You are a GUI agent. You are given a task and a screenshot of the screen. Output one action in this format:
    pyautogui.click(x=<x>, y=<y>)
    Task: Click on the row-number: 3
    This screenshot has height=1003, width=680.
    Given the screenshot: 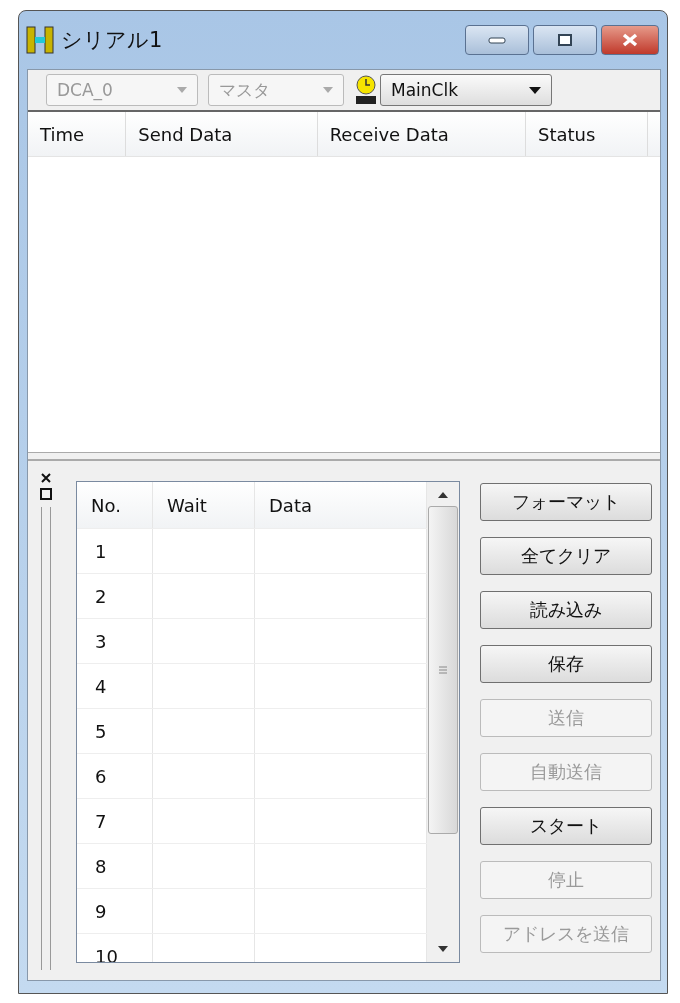 What is the action you would take?
    pyautogui.click(x=115, y=641)
    